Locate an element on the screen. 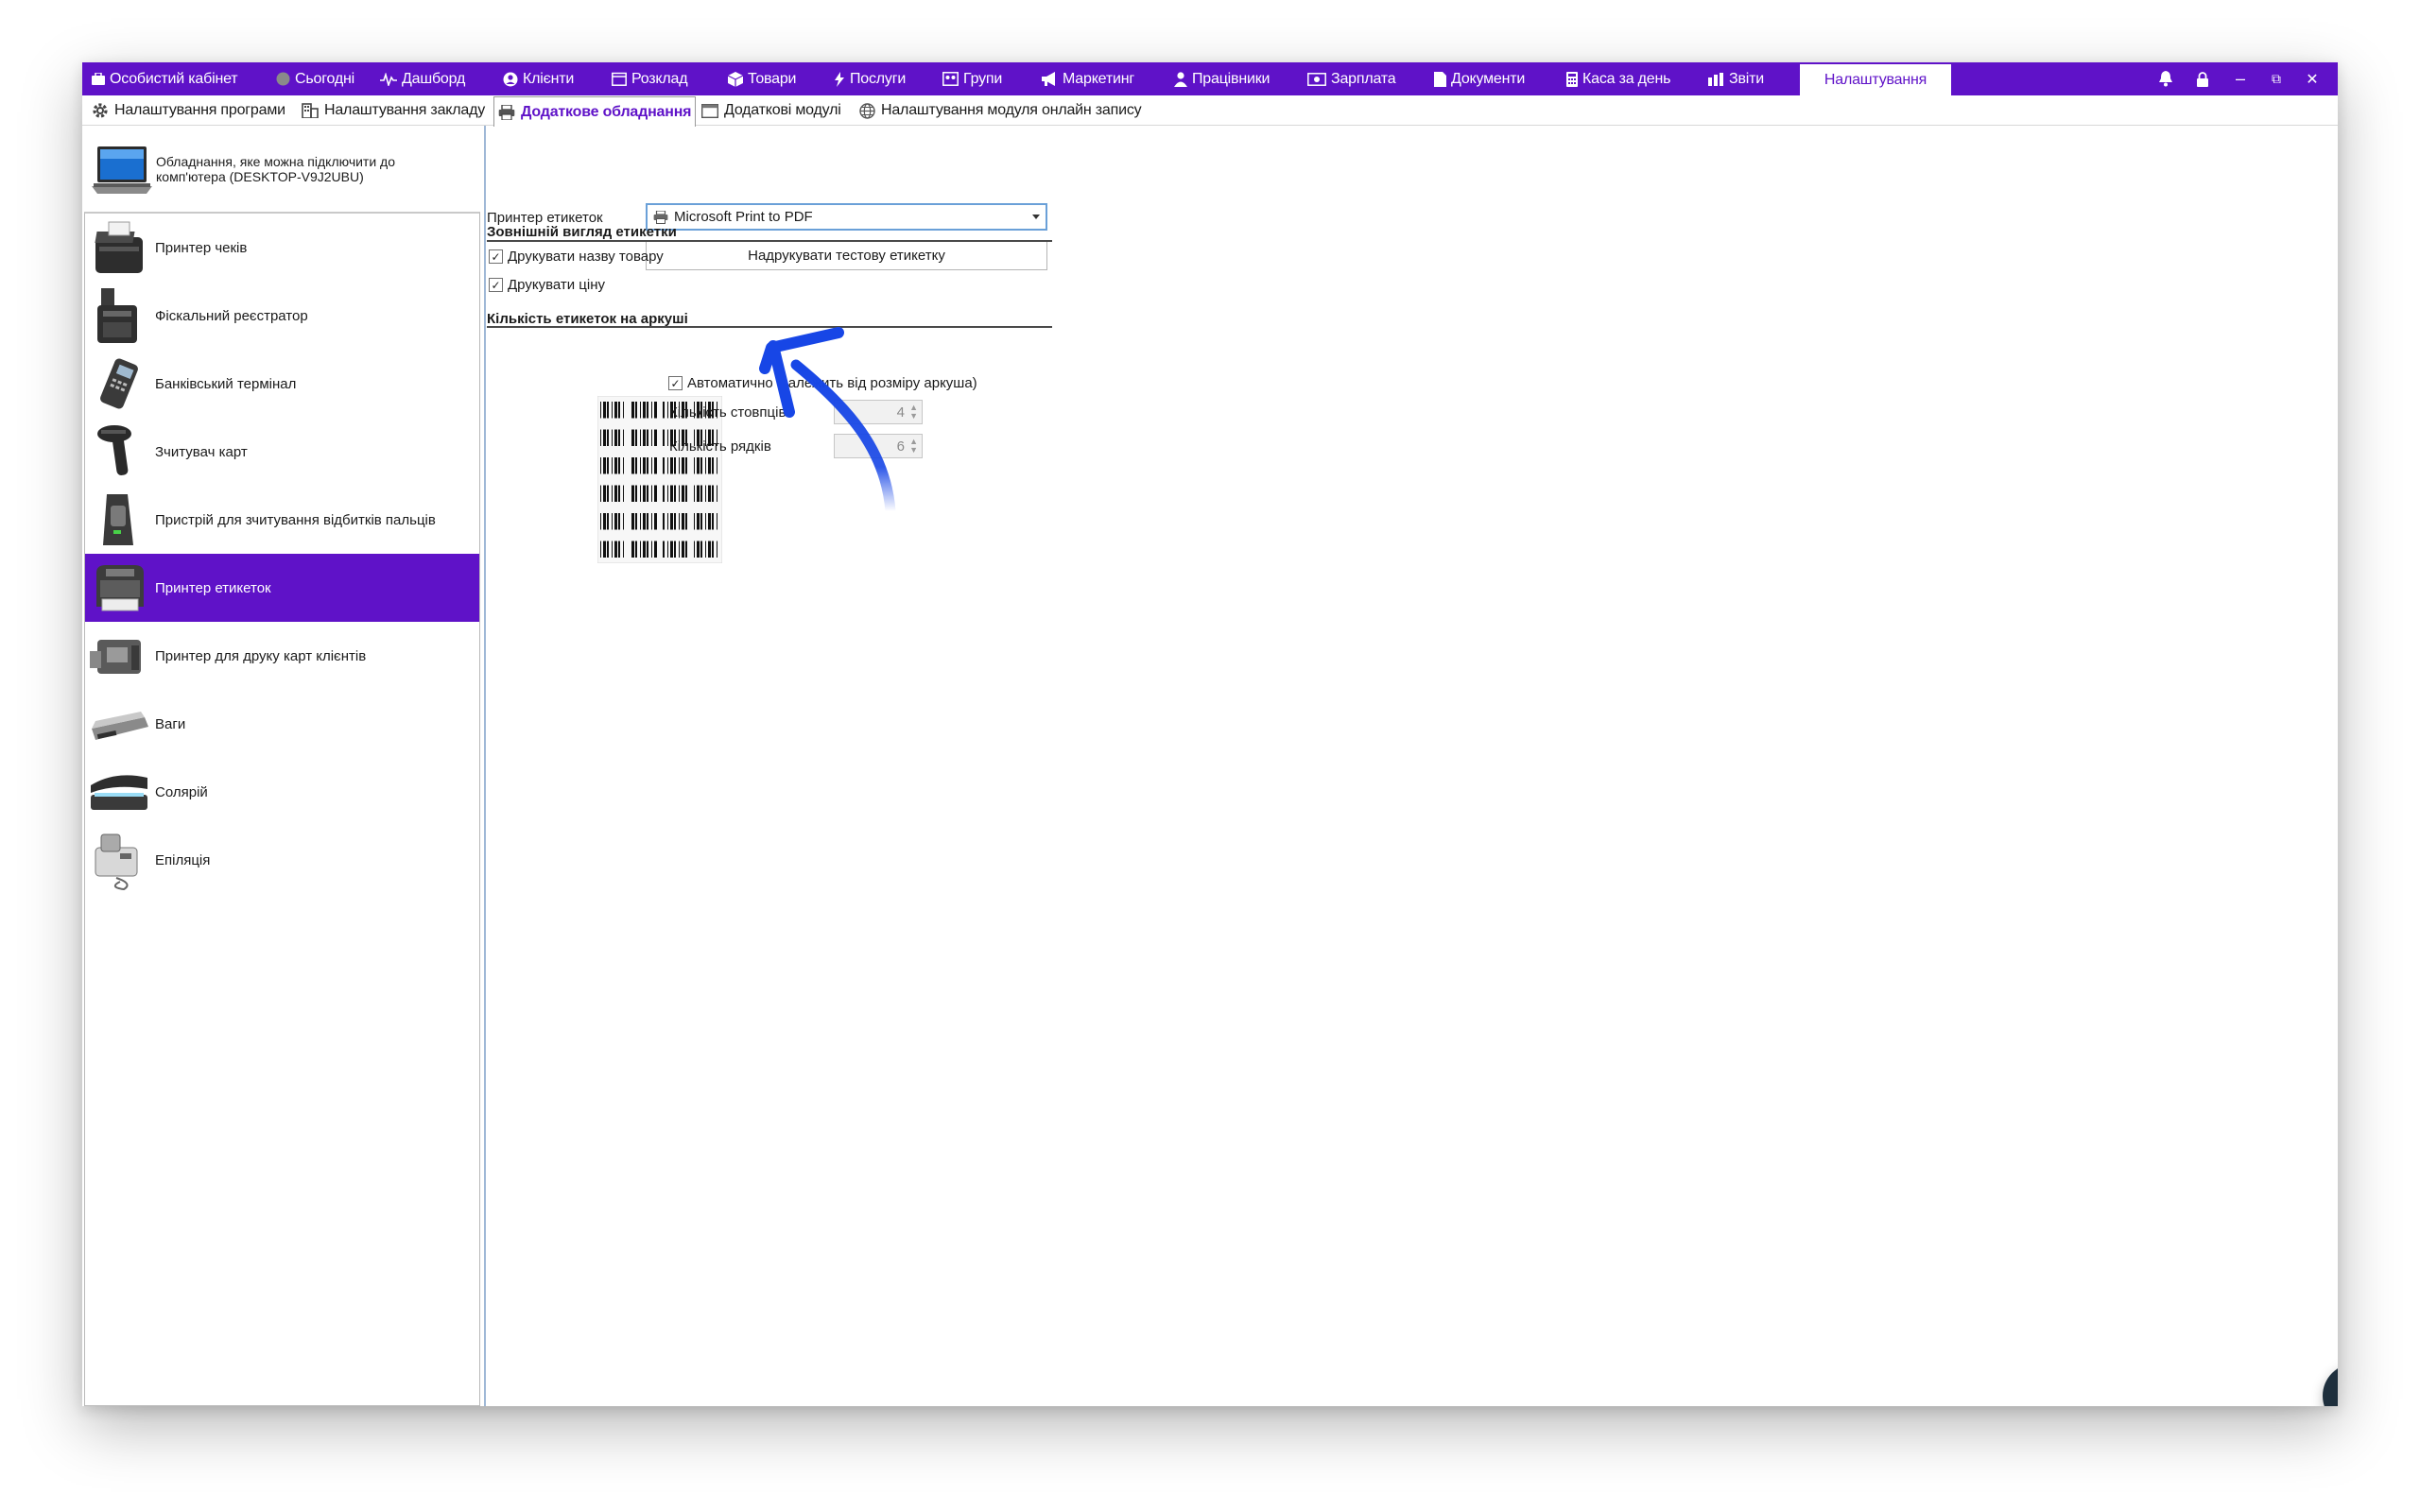 The image size is (2420, 1512). menu-label: Каса за день is located at coordinates (1626, 78).